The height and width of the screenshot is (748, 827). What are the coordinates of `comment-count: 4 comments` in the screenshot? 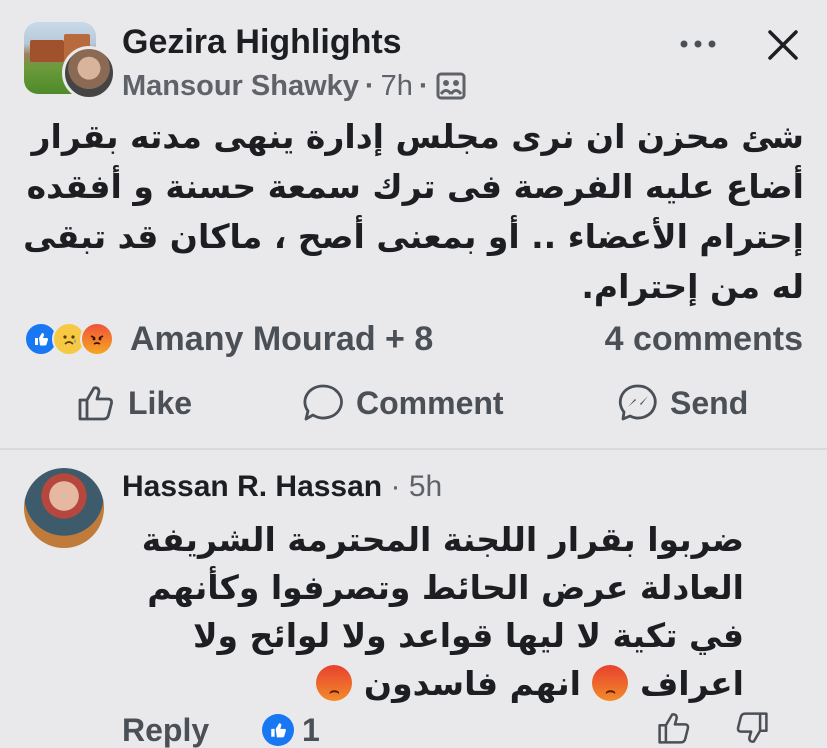 It's located at (690, 339).